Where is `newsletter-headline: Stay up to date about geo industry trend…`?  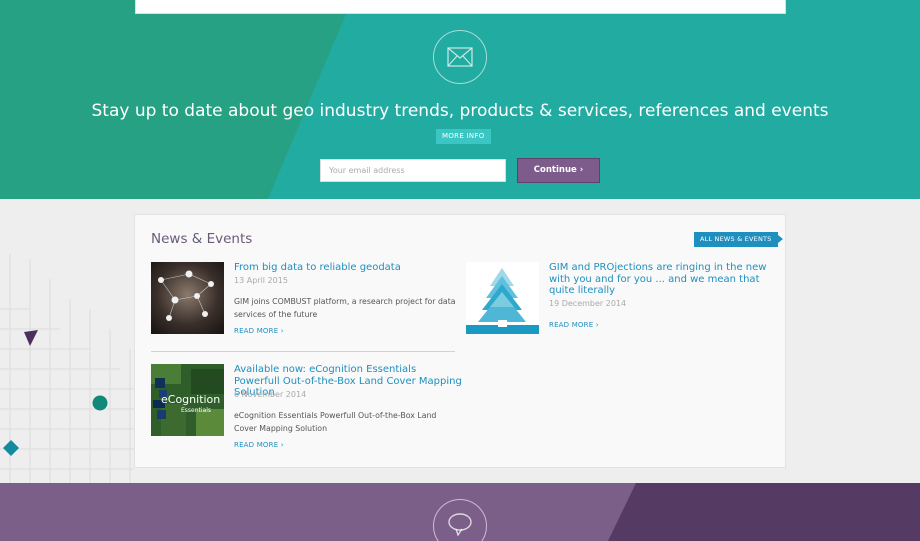 newsletter-headline: Stay up to date about geo industry trend… is located at coordinates (460, 111).